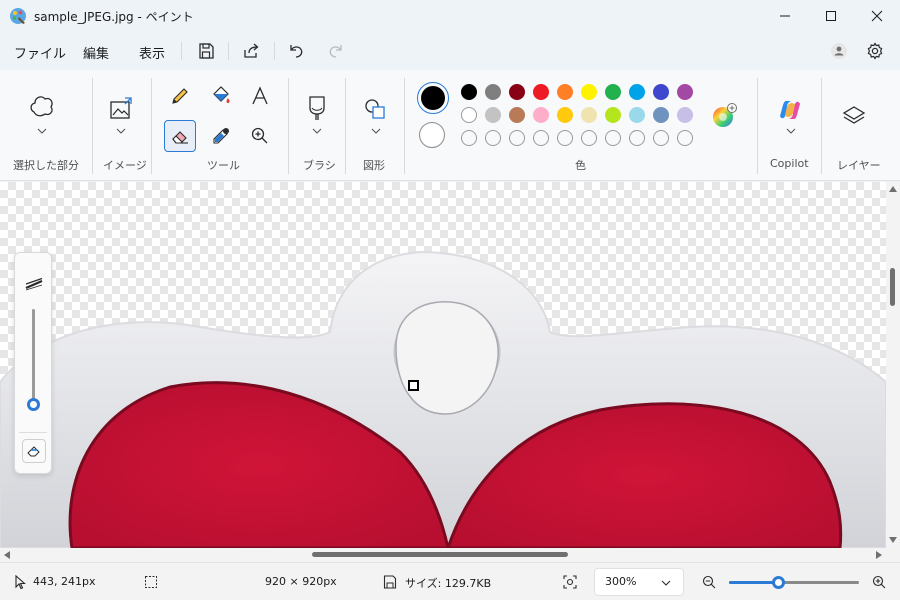  I want to click on color-picker-tool, so click(221, 136).